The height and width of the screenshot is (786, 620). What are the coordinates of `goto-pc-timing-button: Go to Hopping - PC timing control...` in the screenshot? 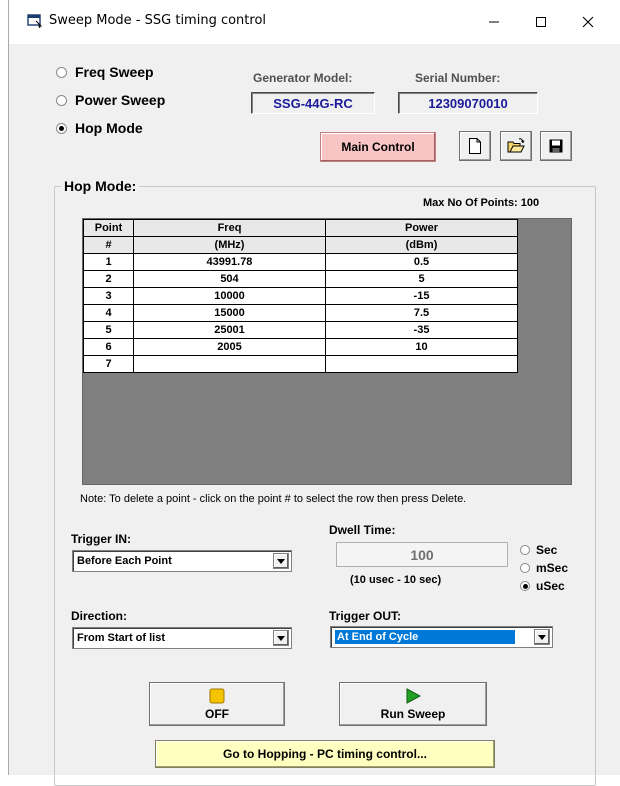 It's located at (325, 754).